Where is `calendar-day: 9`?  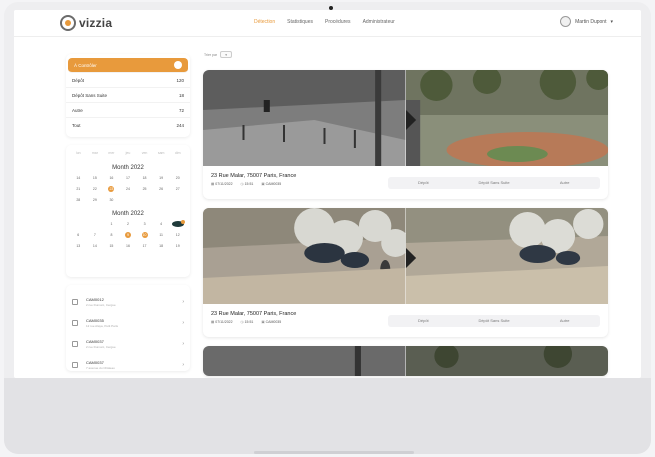
calendar-day: 9 is located at coordinates (128, 235).